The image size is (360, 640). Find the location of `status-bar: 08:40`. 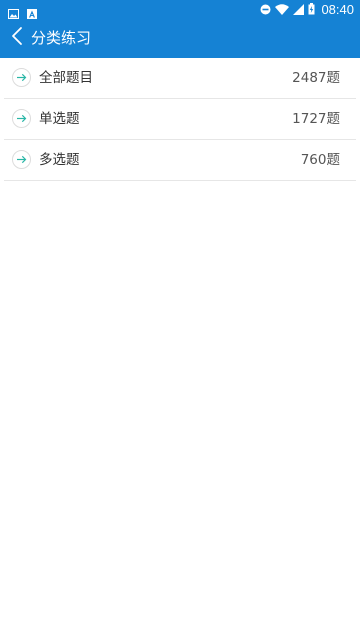

status-bar: 08:40 is located at coordinates (180, 9).